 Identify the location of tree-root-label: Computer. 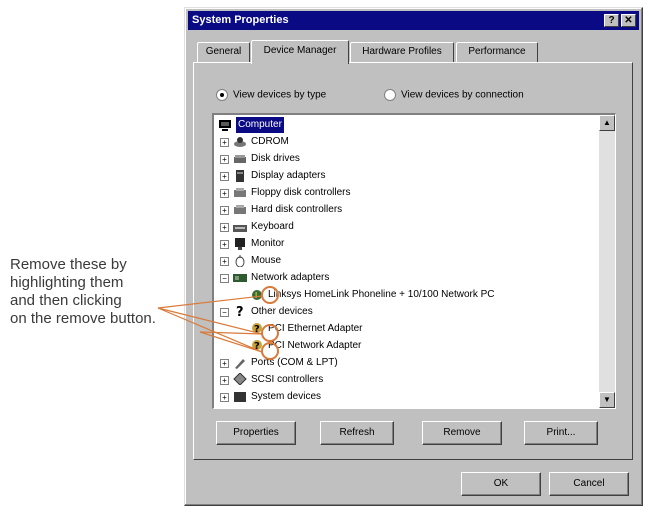
(260, 125).